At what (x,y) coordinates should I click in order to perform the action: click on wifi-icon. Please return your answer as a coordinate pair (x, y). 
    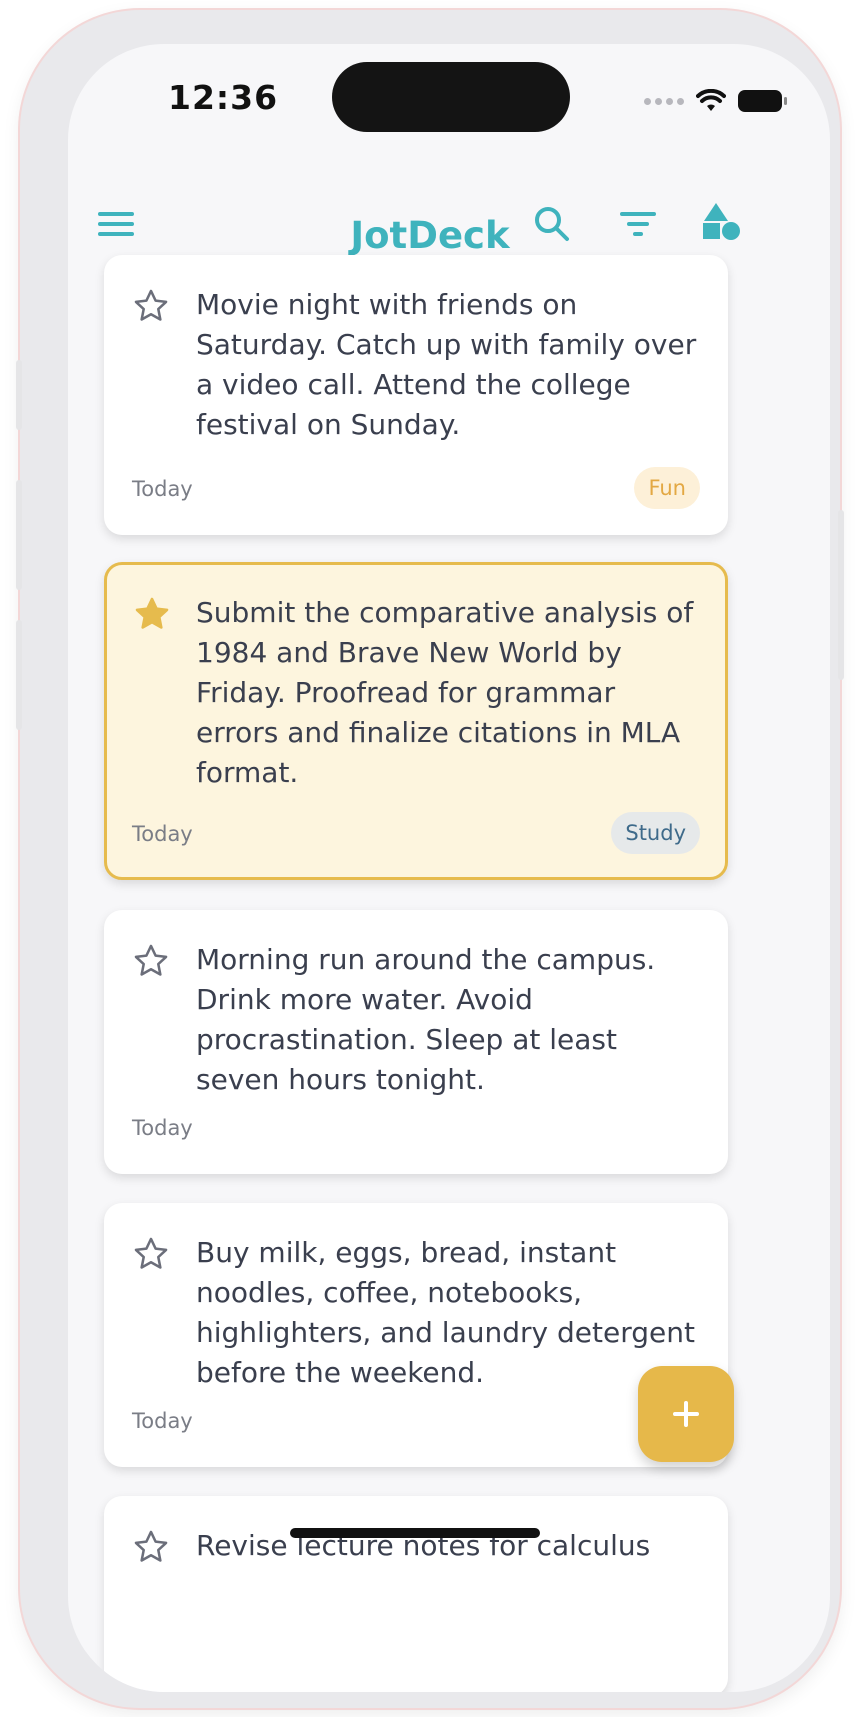
    Looking at the image, I should click on (711, 100).